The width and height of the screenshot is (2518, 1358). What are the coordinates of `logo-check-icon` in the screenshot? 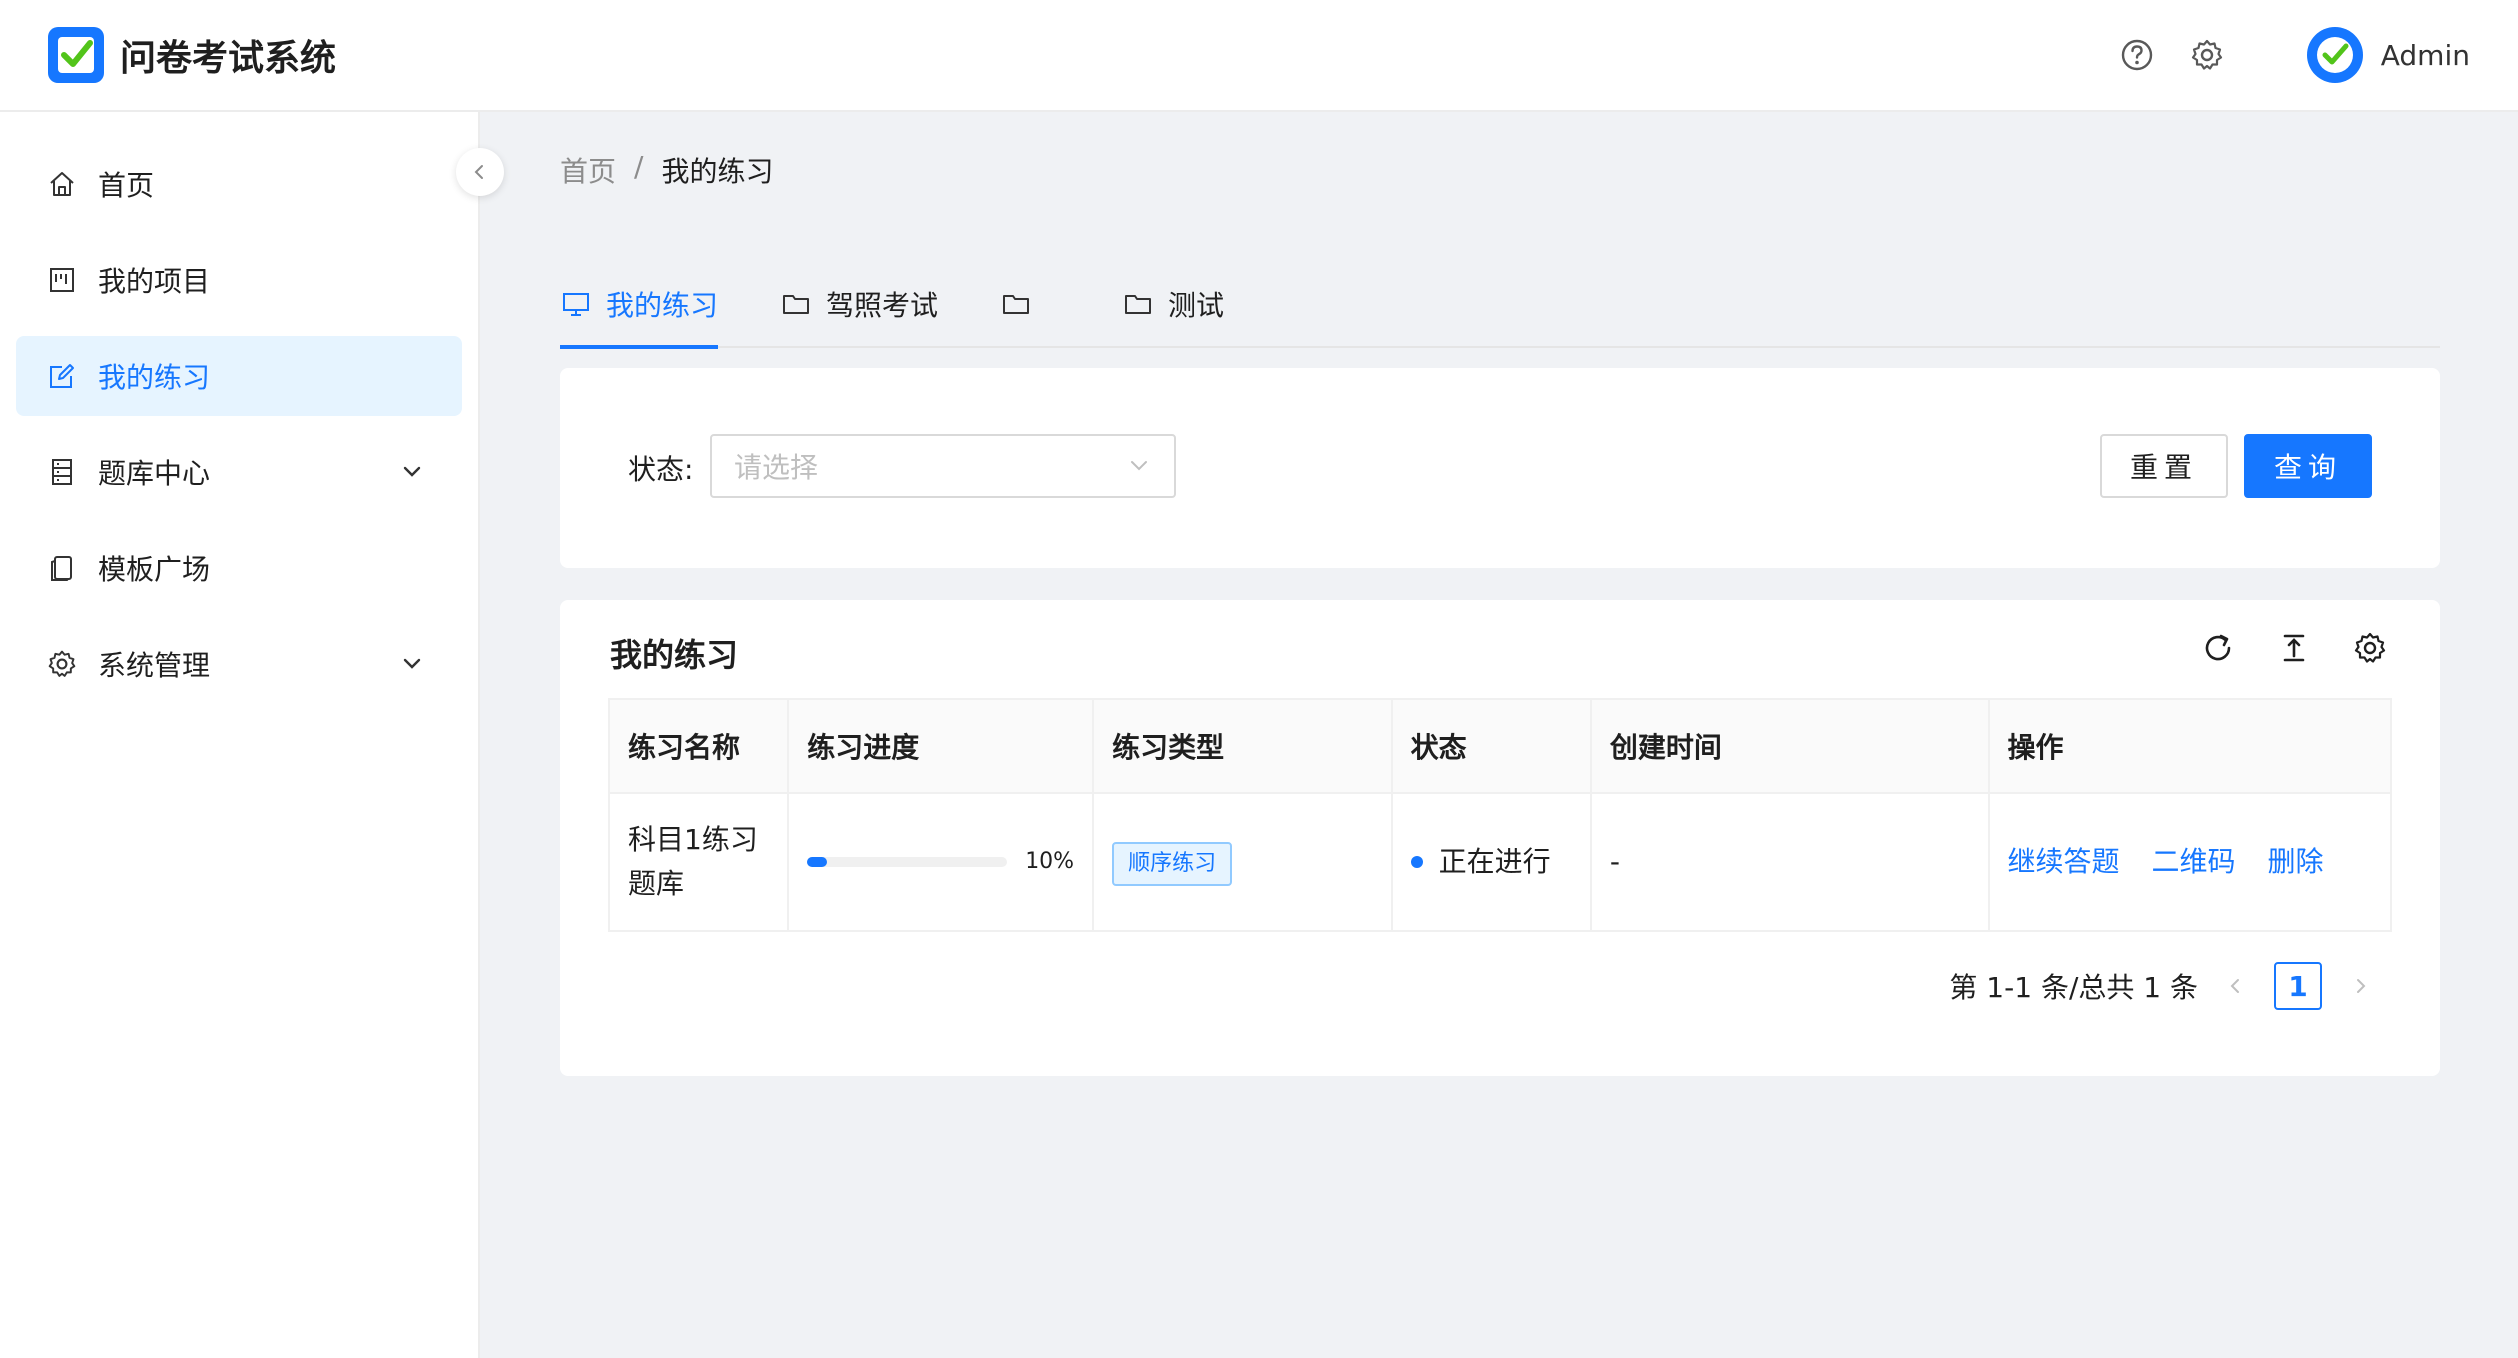 It's located at (76, 55).